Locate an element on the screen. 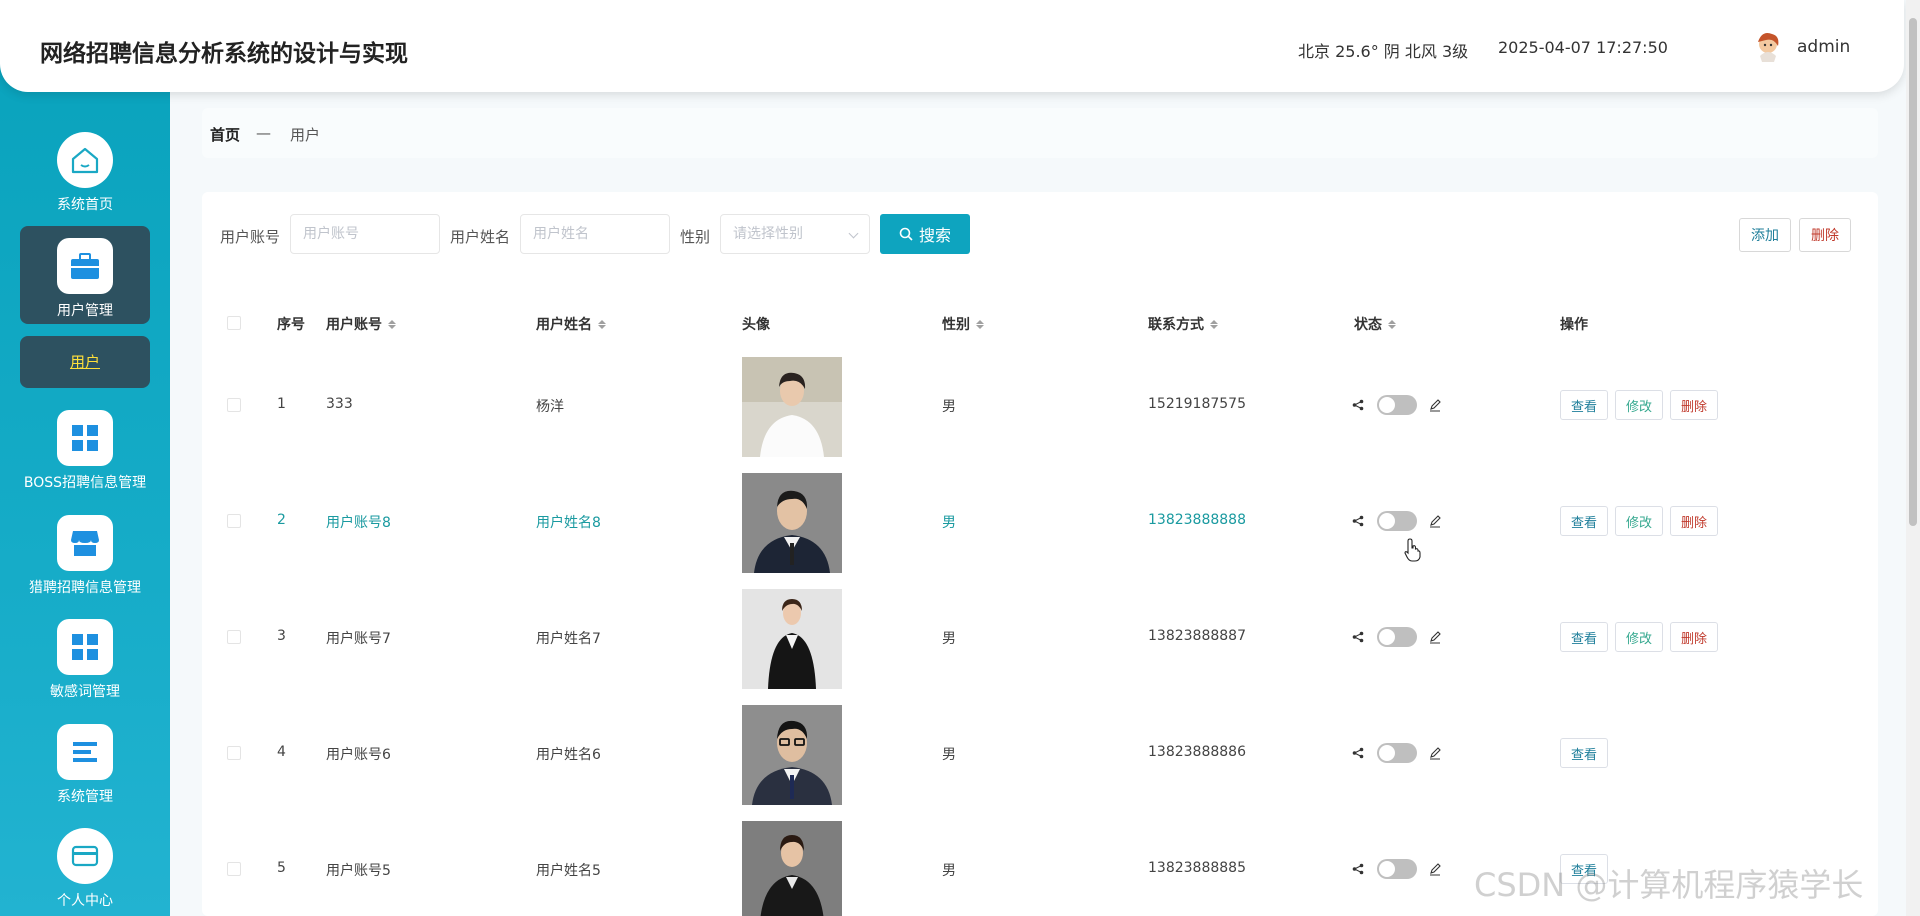  row-index: 2 is located at coordinates (281, 520).